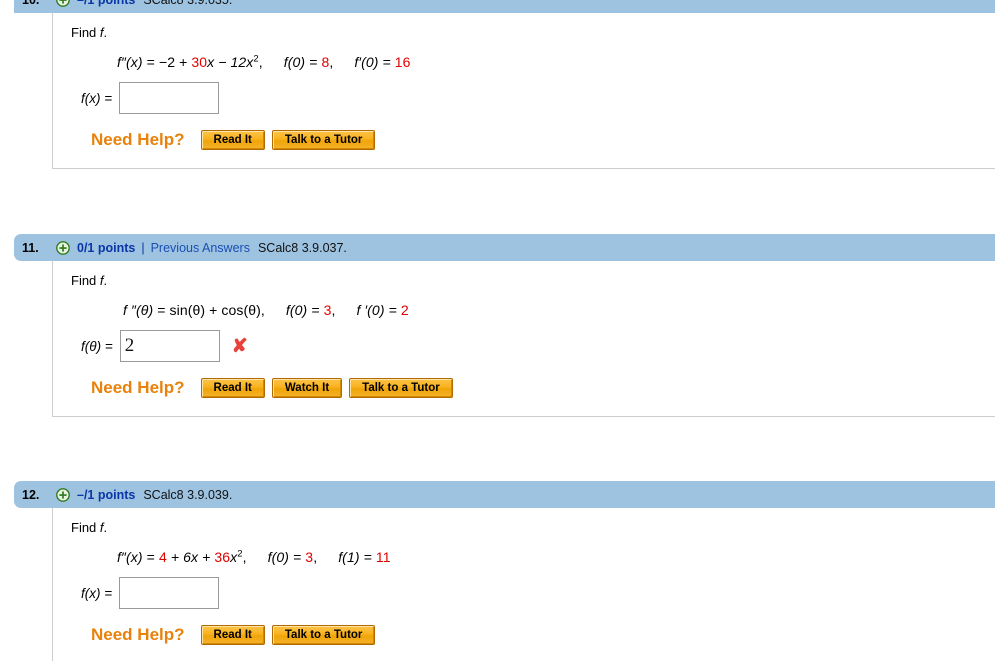  Describe the element at coordinates (217, 310) in the screenshot. I see `equation-rhs: sin(θ) + cos(θ),` at that location.